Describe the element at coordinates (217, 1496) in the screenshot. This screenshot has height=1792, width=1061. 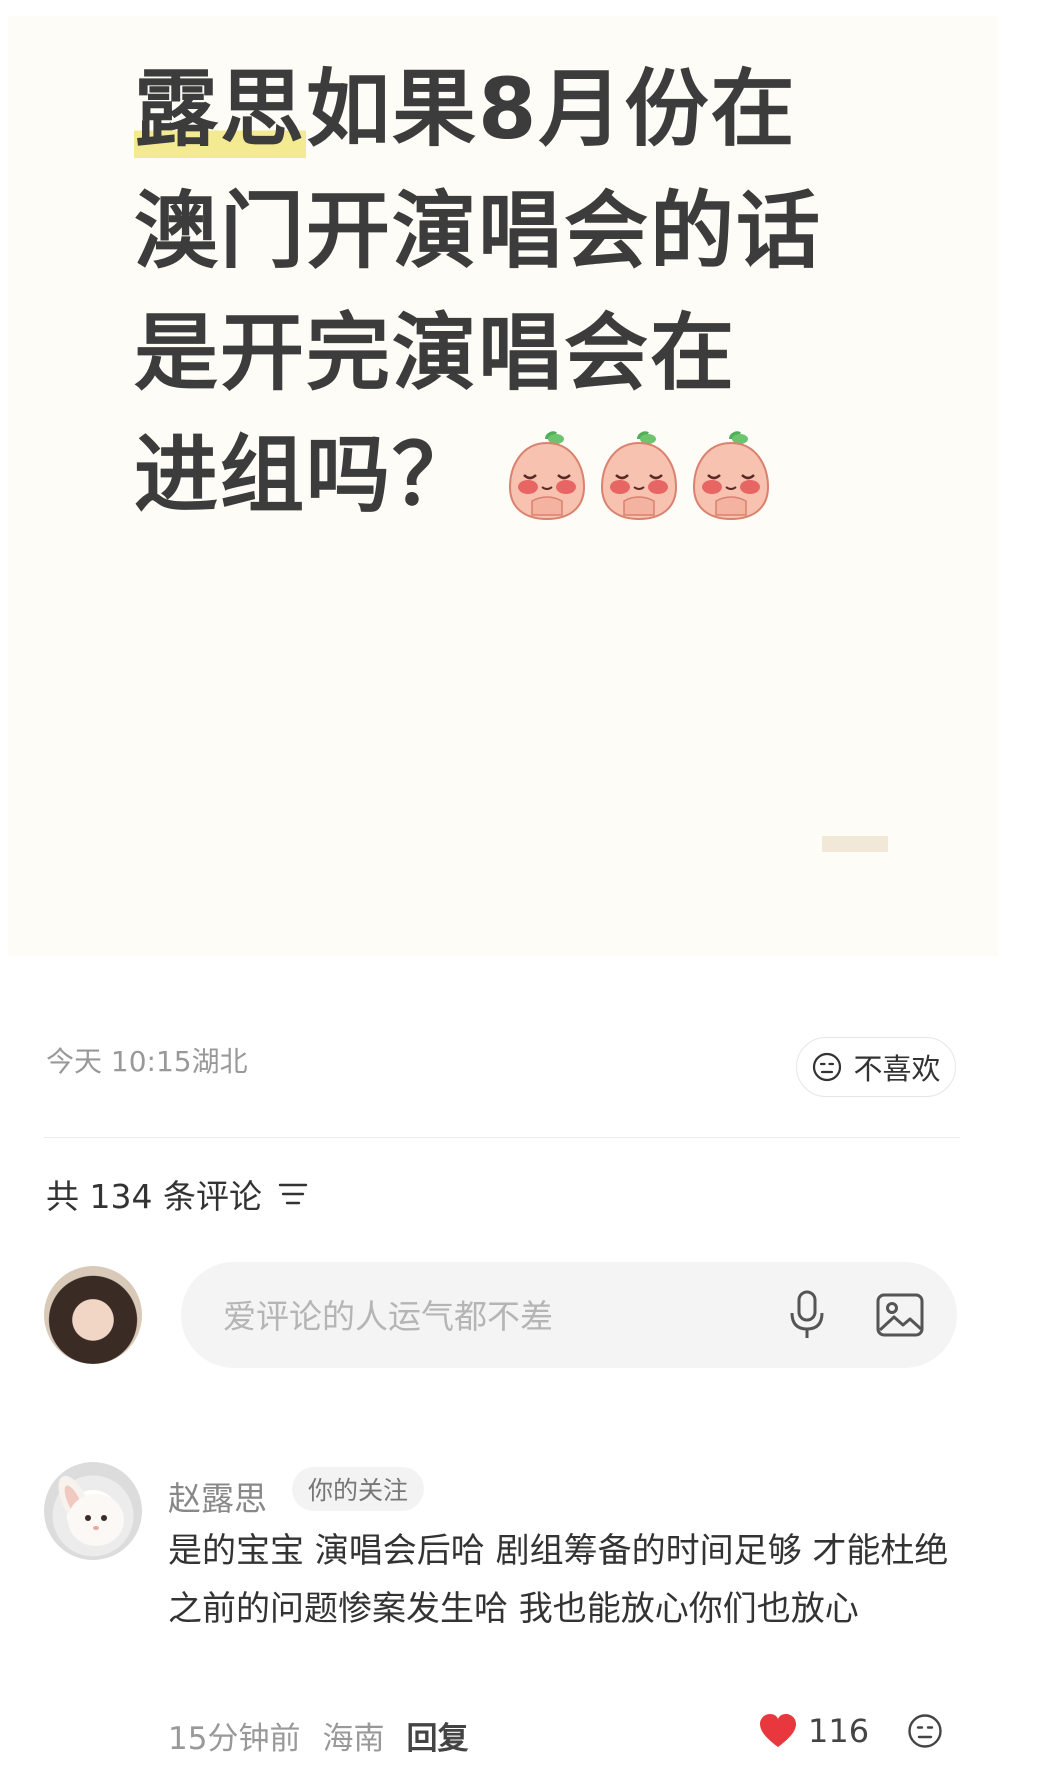
I see `commenter-name: 赵露思` at that location.